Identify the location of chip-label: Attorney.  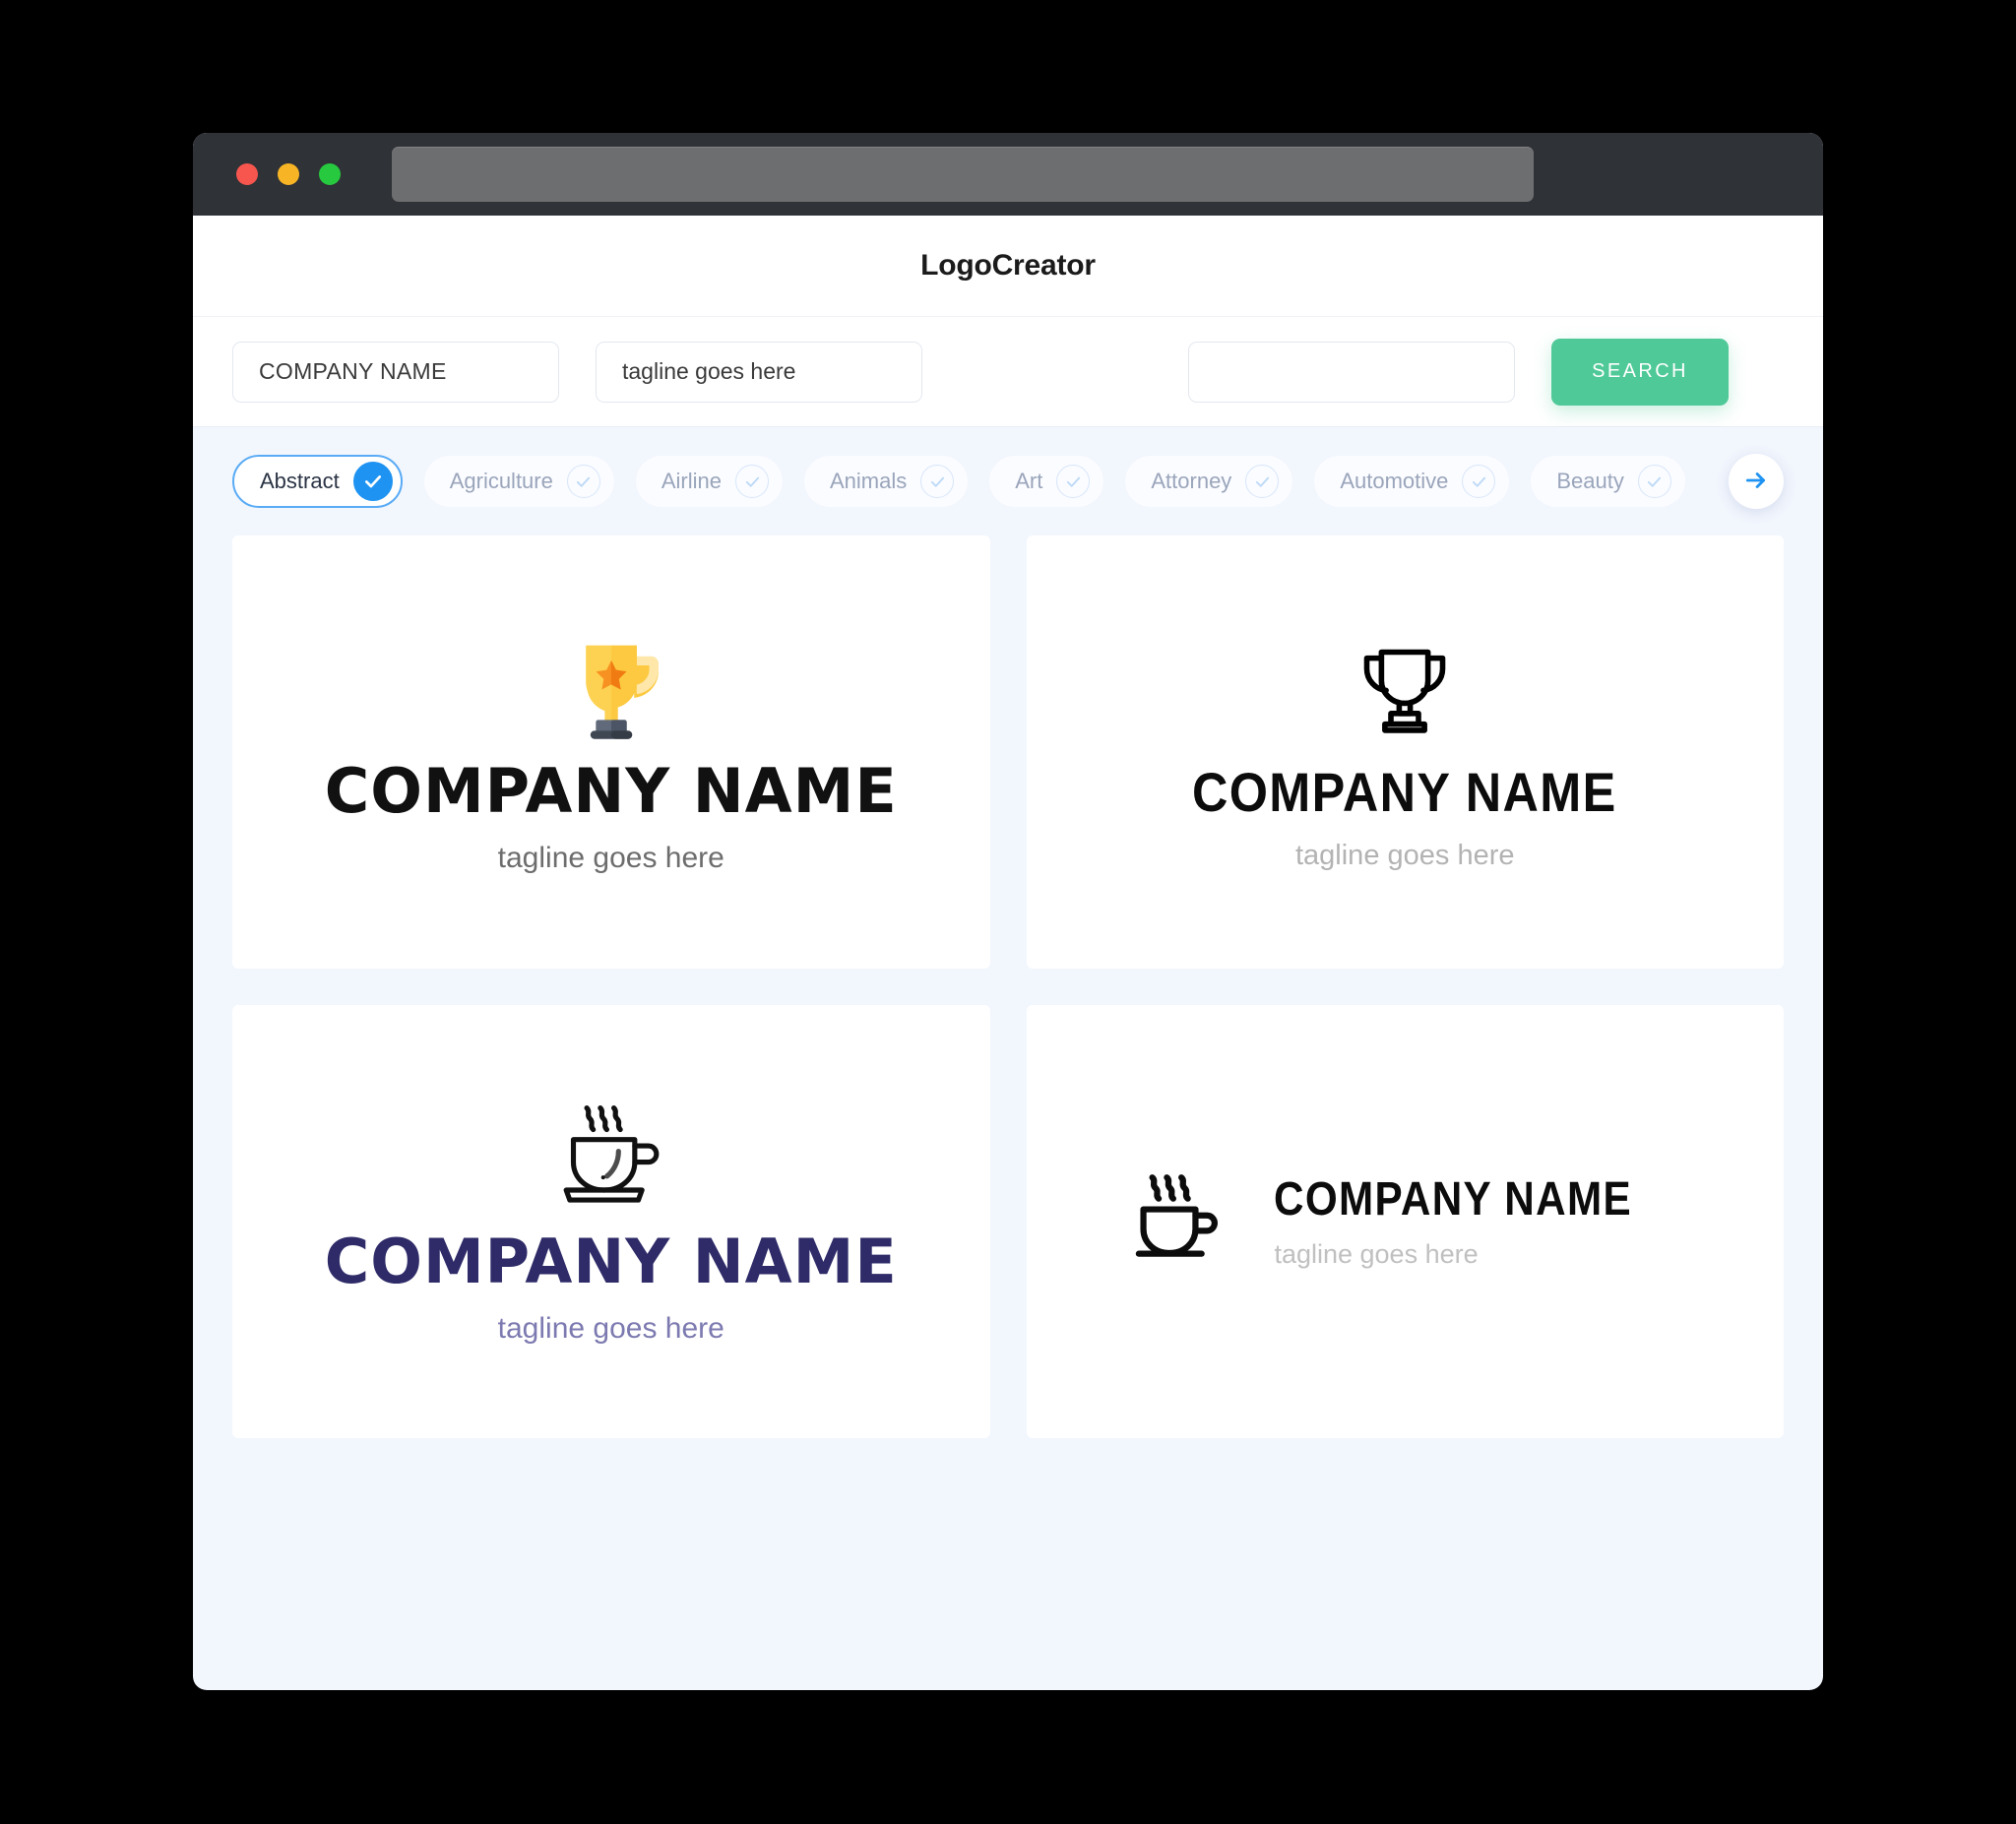
(1191, 481).